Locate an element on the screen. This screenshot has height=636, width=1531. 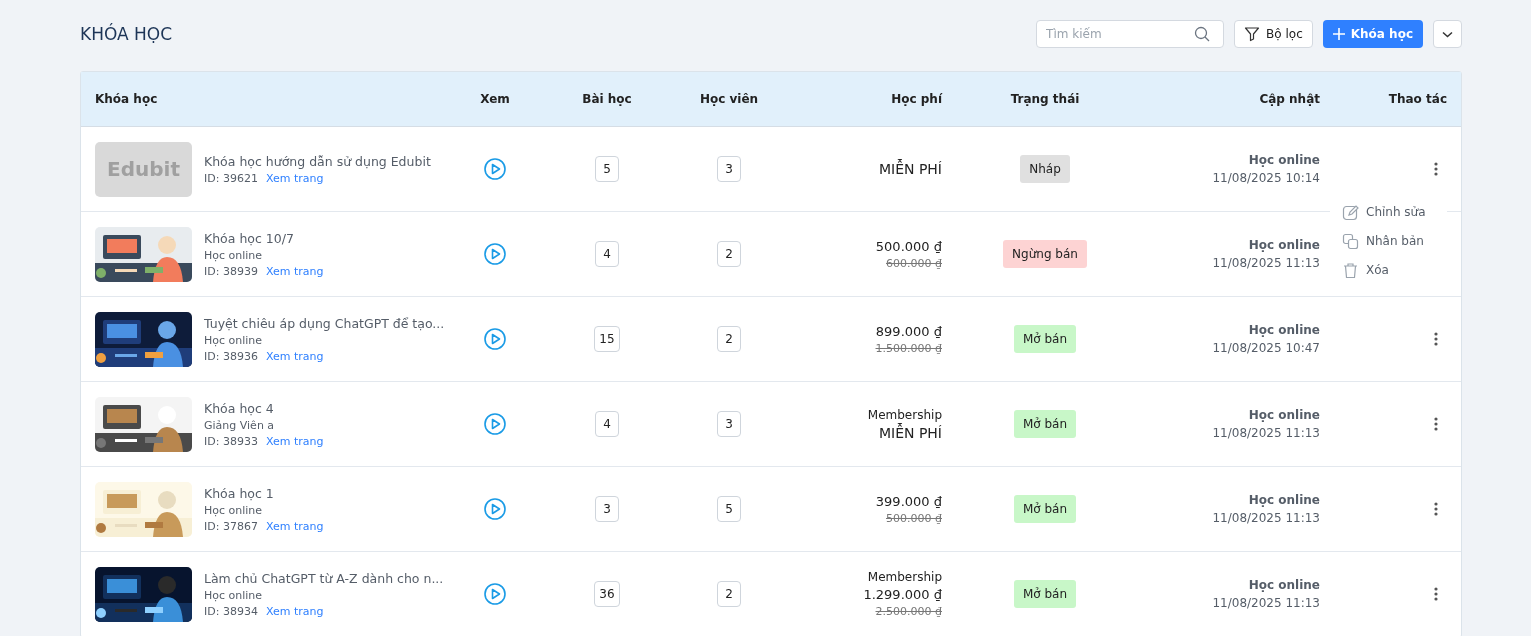
course-id: ID: 38934 is located at coordinates (231, 611).